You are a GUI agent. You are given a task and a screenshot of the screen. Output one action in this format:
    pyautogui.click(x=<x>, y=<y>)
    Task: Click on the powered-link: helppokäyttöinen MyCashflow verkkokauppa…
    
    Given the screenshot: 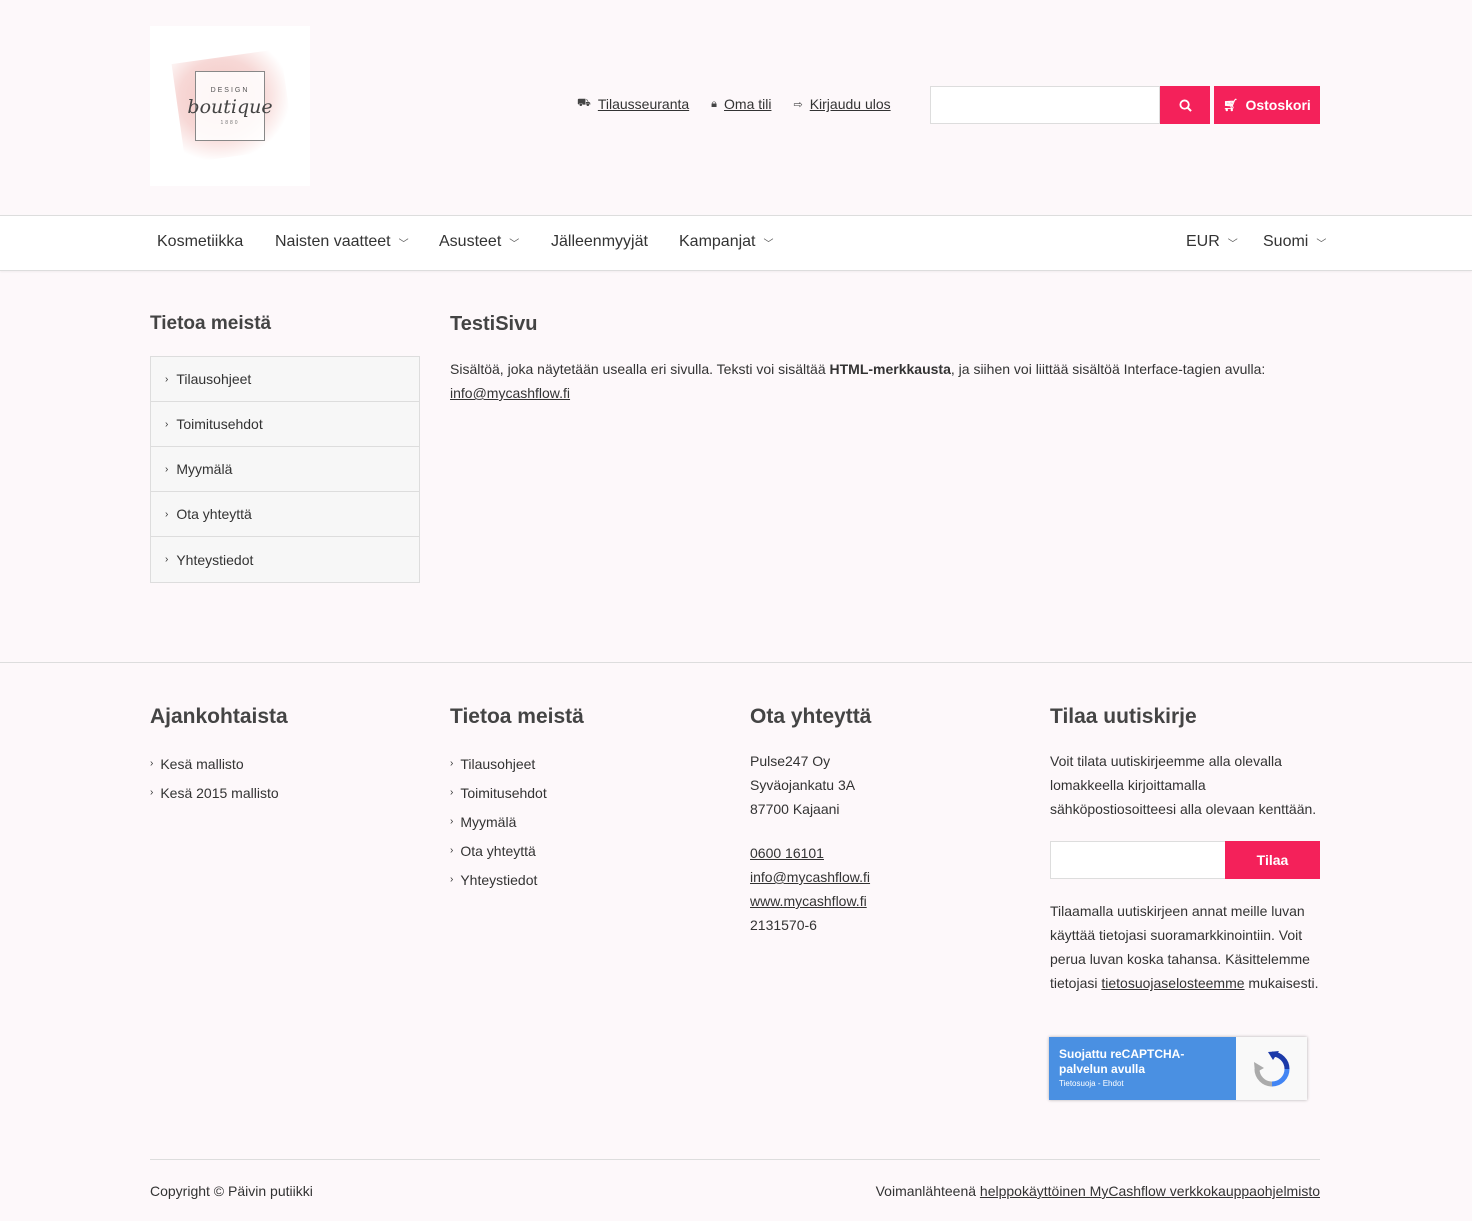 What is the action you would take?
    pyautogui.click(x=1150, y=1191)
    